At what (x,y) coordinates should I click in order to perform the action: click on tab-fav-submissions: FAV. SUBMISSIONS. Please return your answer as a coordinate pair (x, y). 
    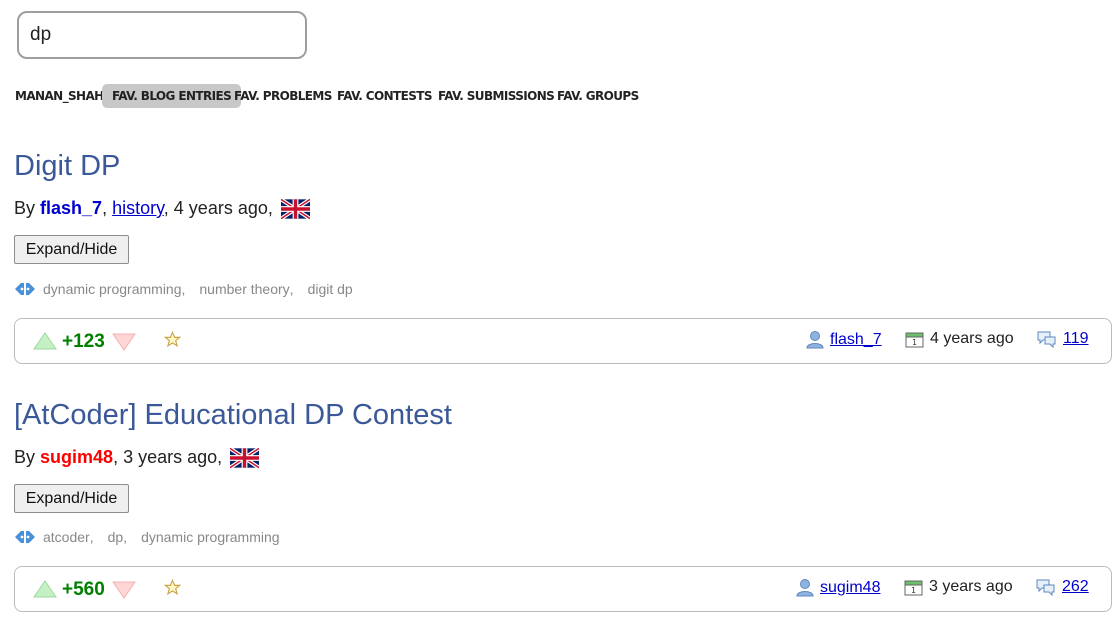
    Looking at the image, I should click on (496, 96).